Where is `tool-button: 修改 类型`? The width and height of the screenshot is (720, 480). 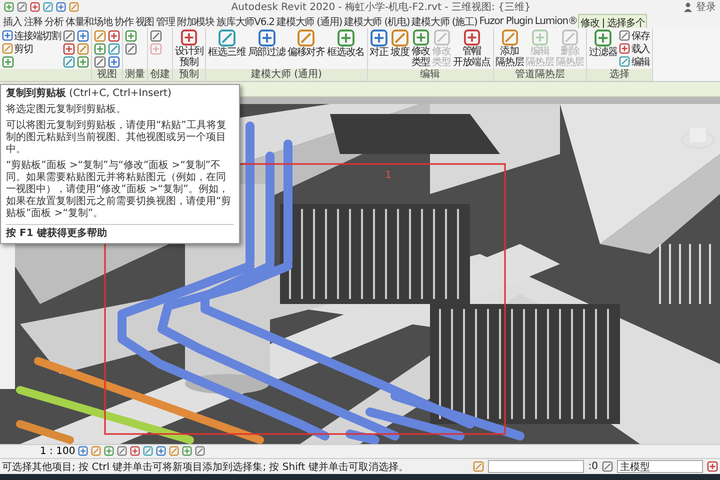
tool-button: 修改 类型 is located at coordinates (421, 48).